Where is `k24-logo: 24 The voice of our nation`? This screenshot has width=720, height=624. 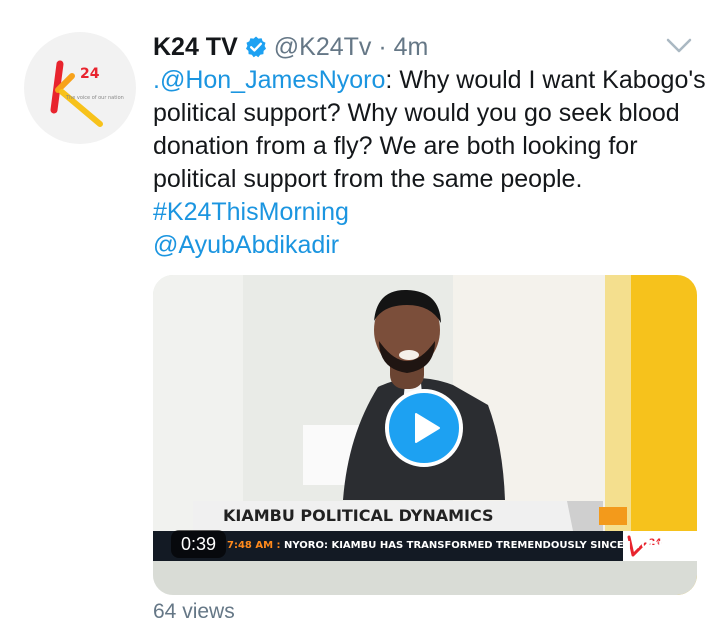
k24-logo: 24 The voice of our nation is located at coordinates (87, 93).